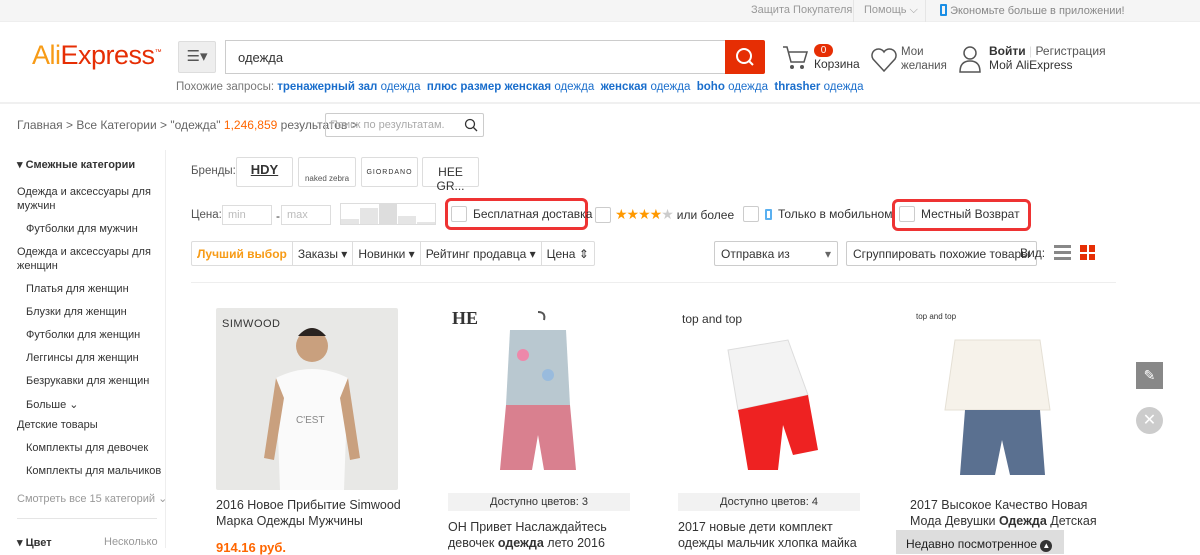 The height and width of the screenshot is (555, 1200). Describe the element at coordinates (323, 253) in the screenshot. I see `sort-orders: Заказы ▾` at that location.